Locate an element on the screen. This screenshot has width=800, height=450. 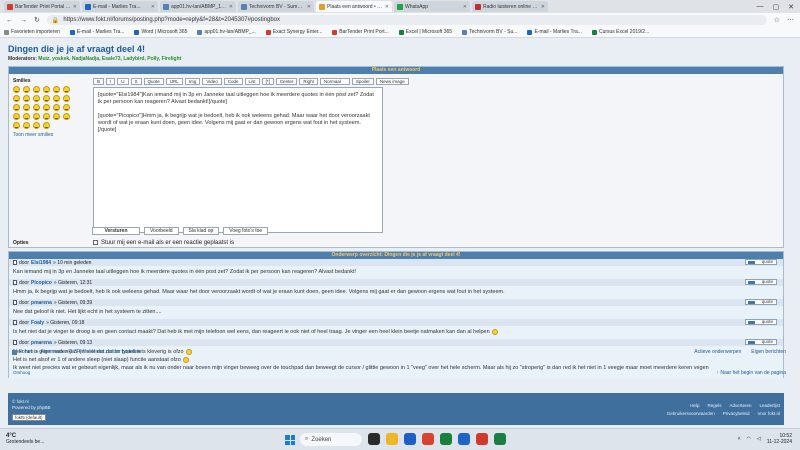
preview-button: Voorbeeld is located at coordinates (161, 231).